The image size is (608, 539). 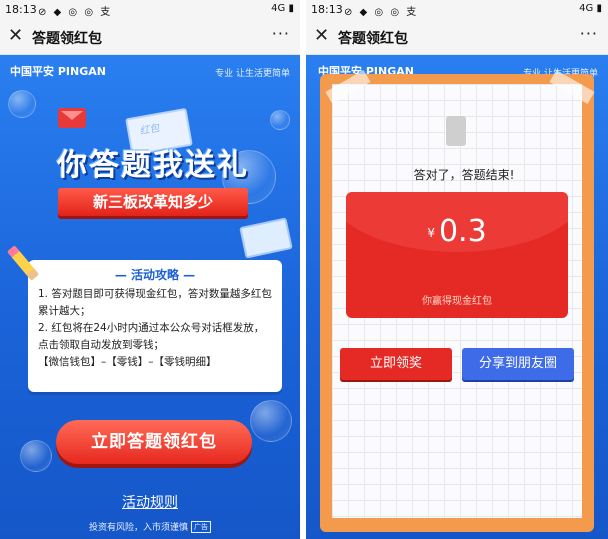 What do you see at coordinates (149, 130) in the screenshot?
I see `card-text: 红包` at bounding box center [149, 130].